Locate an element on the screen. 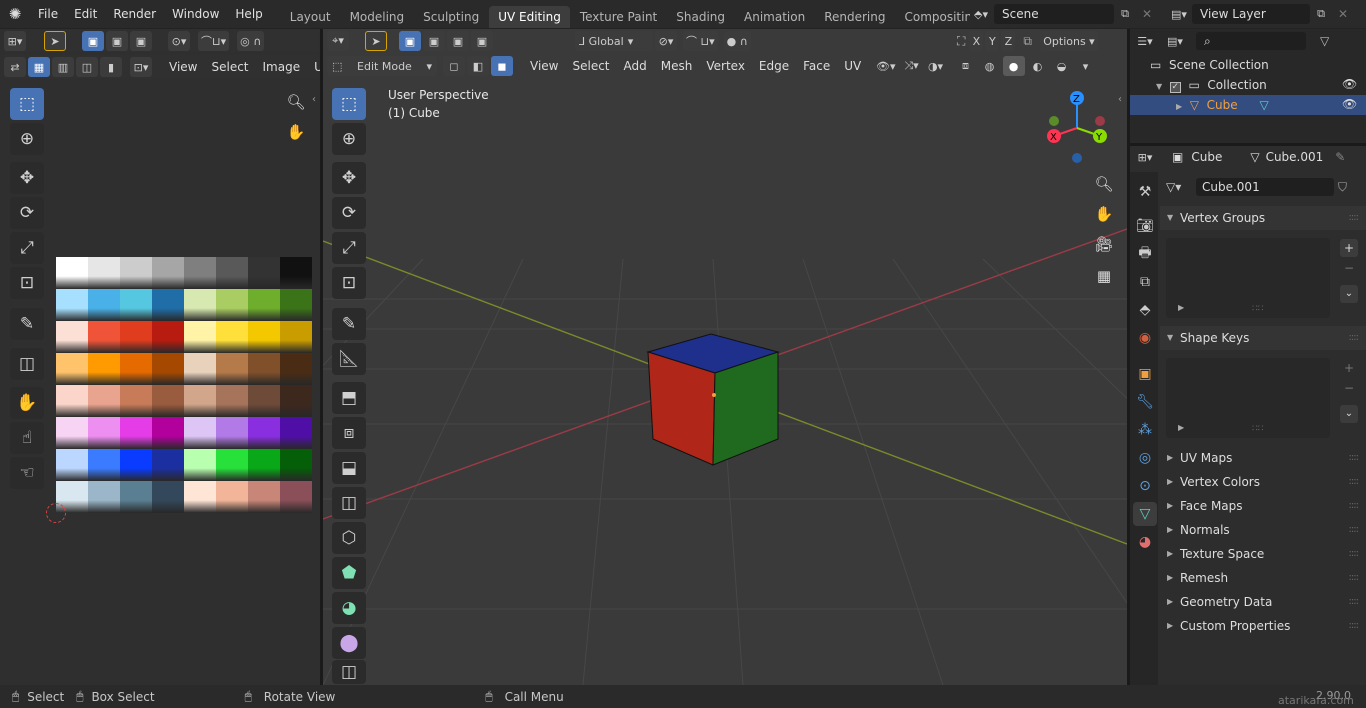 The height and width of the screenshot is (708, 1366). resize-handle-icon: ∷∷ is located at coordinates (1257, 429).